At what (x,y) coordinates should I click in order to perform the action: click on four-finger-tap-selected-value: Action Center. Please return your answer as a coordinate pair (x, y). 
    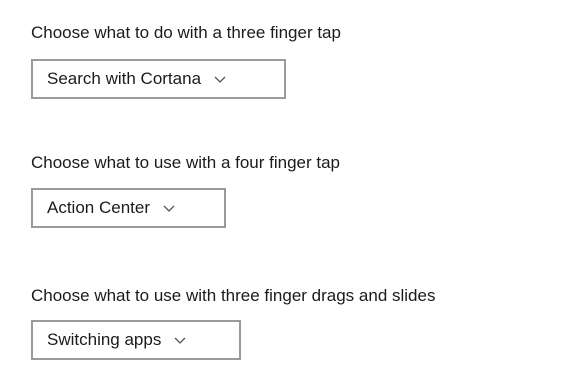
    Looking at the image, I should click on (98, 207).